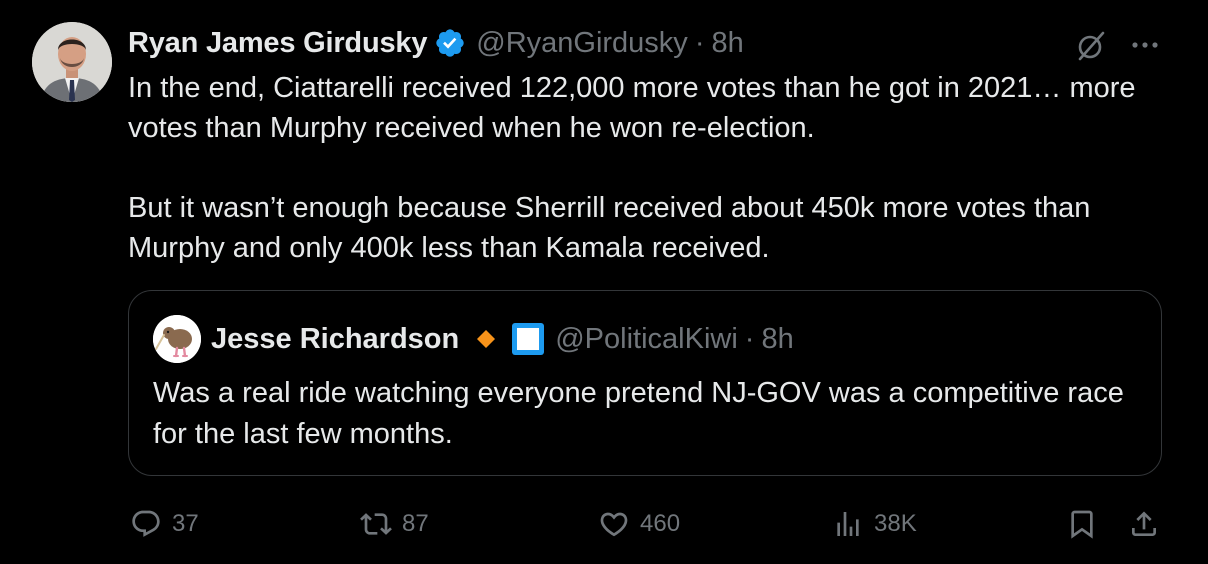  Describe the element at coordinates (528, 339) in the screenshot. I see `square-badge-icon` at that location.